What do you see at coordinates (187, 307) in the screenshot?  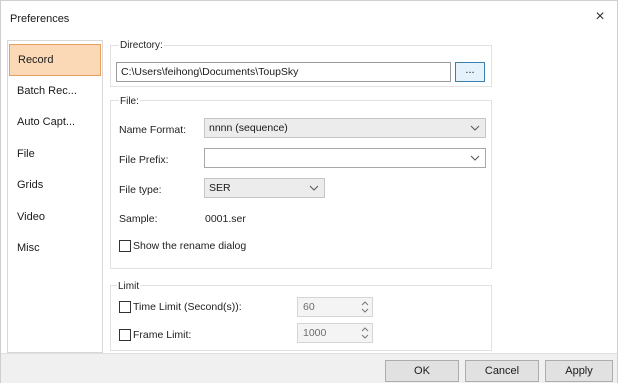 I see `time-limit-label: Time Limit (Second(s)):` at bounding box center [187, 307].